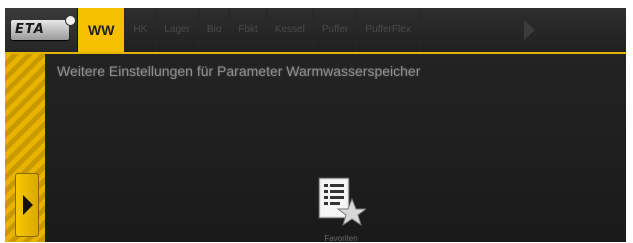 The height and width of the screenshot is (243, 633). I want to click on document-star-icon, so click(341, 201).